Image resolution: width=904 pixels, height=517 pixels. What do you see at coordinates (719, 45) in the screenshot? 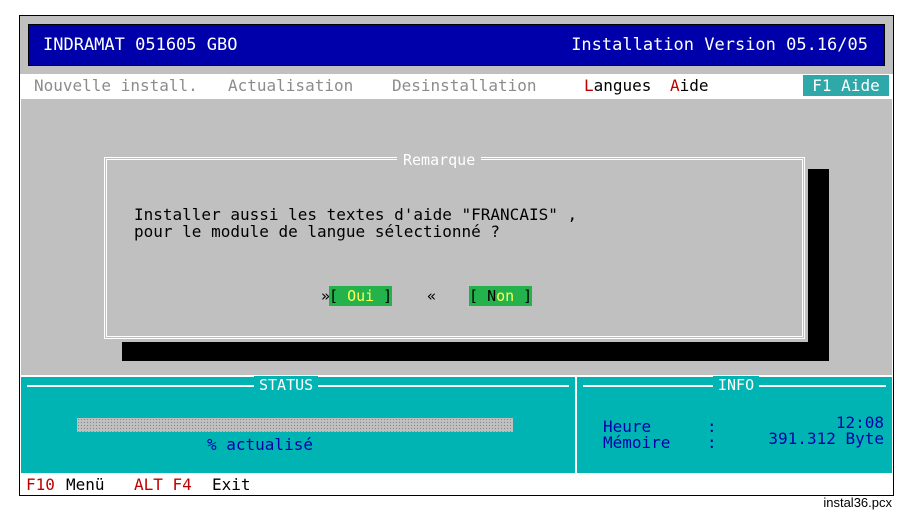
I see `version-title: Installation Version 05.16/05` at bounding box center [719, 45].